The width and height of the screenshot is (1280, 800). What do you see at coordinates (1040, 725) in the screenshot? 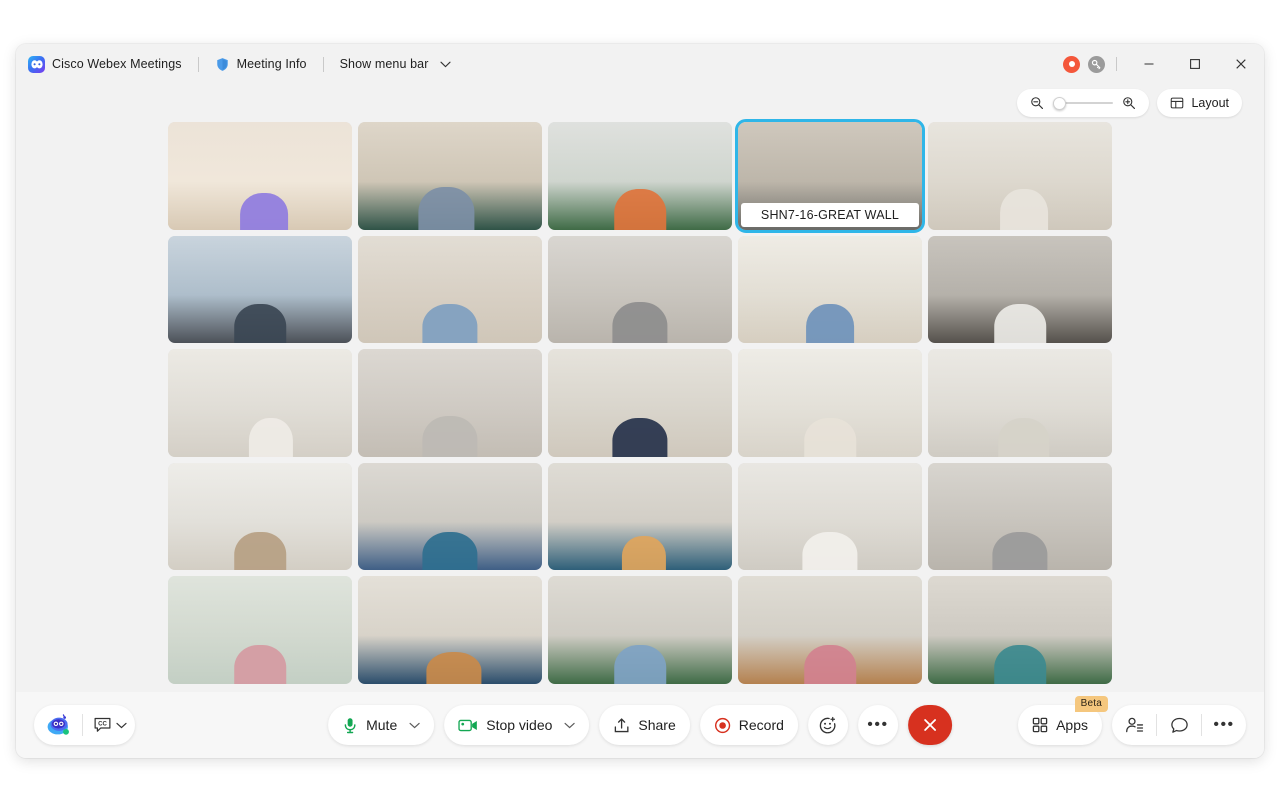
I see `apps-grid-icon` at bounding box center [1040, 725].